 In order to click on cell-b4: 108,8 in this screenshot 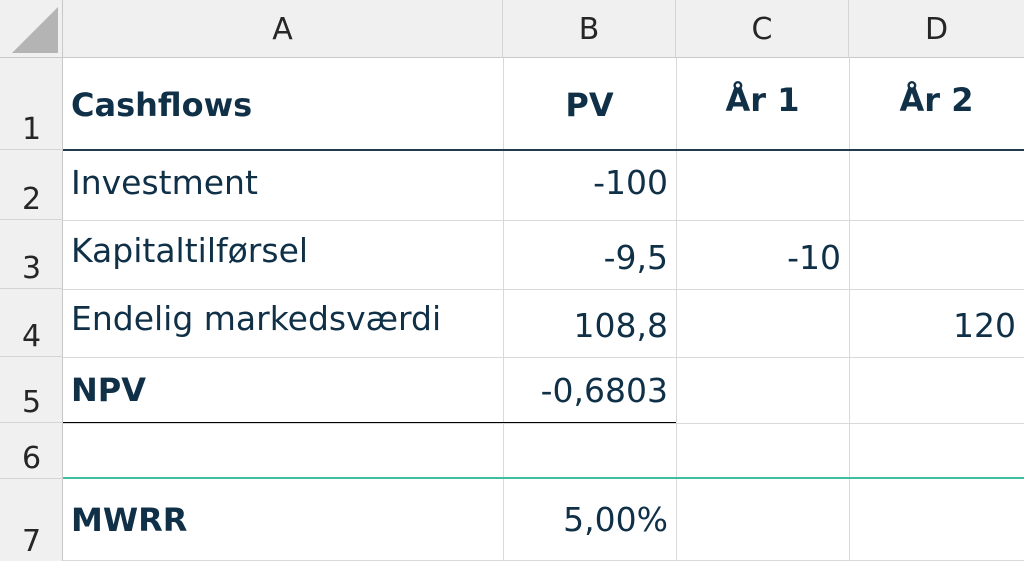, I will do `click(589, 323)`.